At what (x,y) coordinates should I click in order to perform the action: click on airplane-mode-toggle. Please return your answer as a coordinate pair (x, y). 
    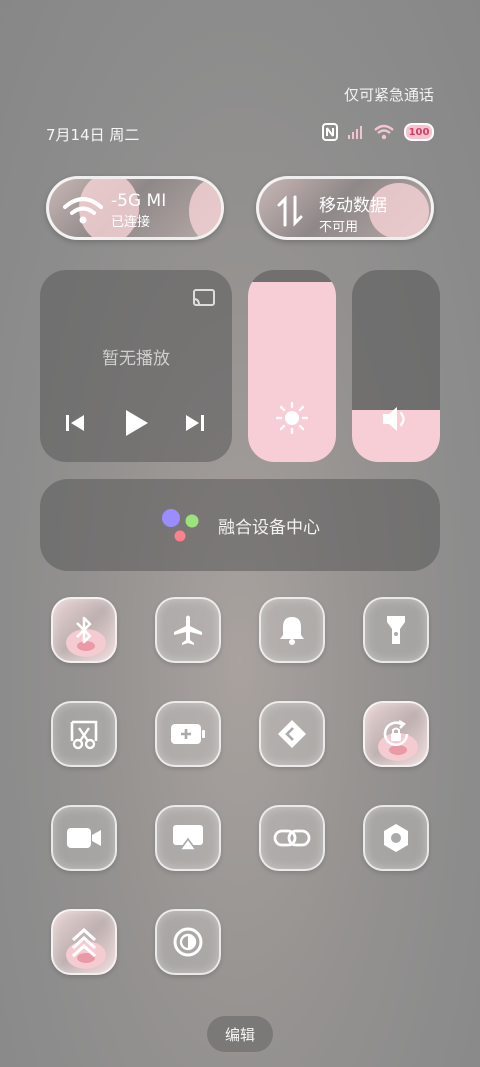
    Looking at the image, I should click on (188, 630).